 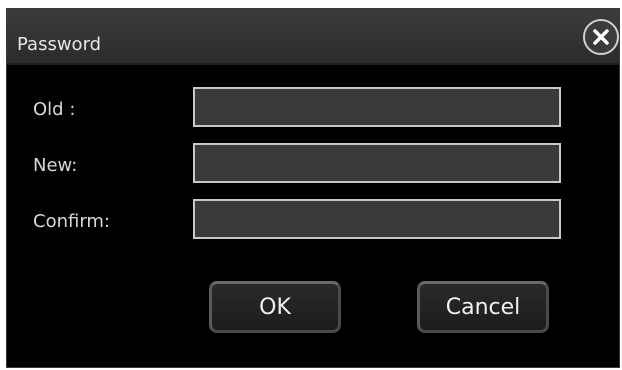 I want to click on confirm-password-label: Confirm:, so click(x=72, y=221).